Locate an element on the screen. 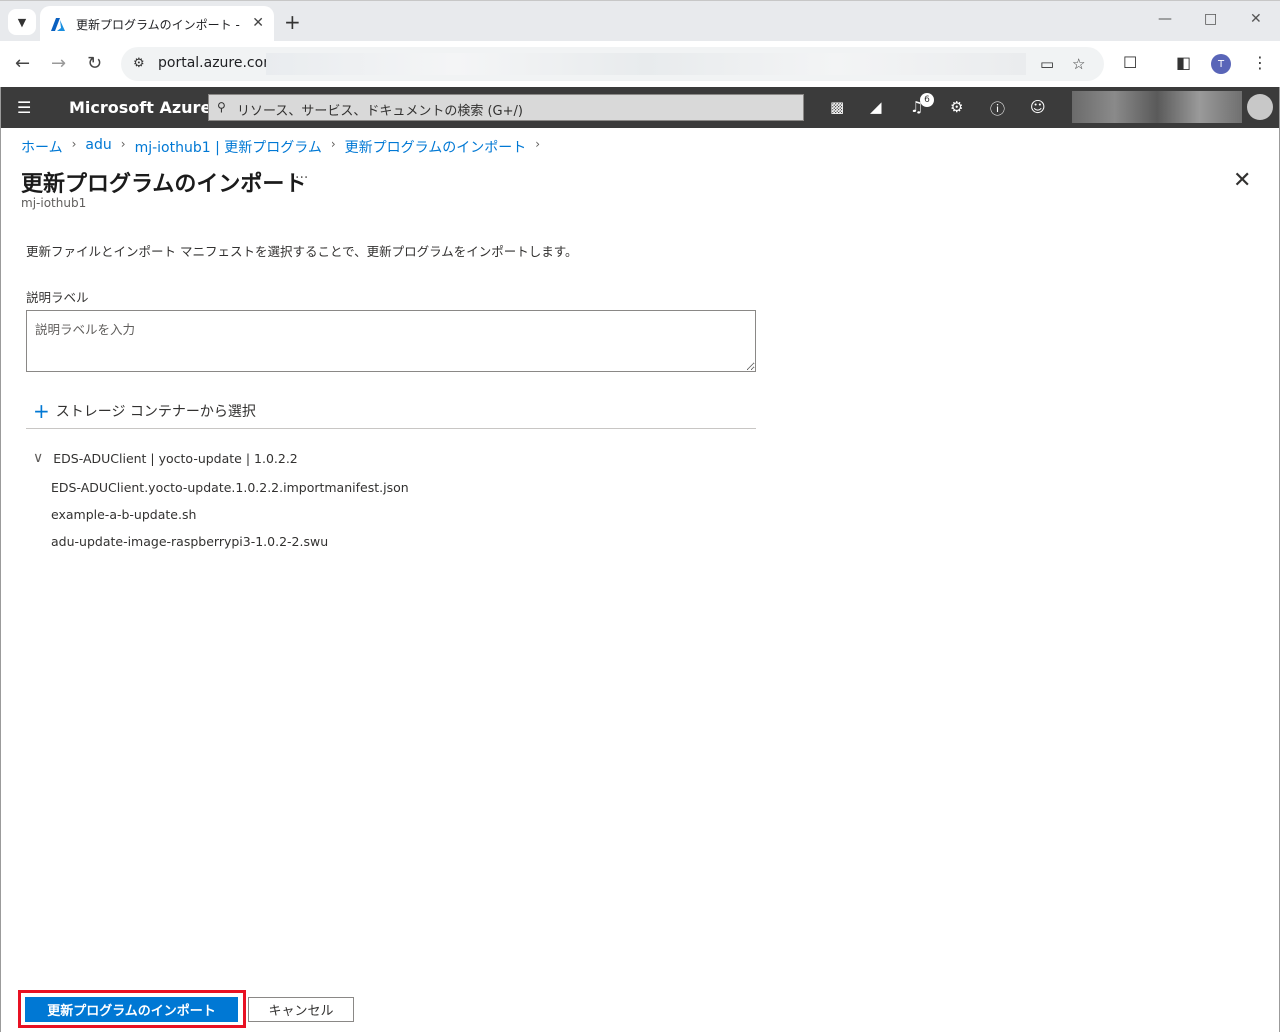  select-from-storage-label: ストレージ コンテナーから選択 is located at coordinates (155, 412).